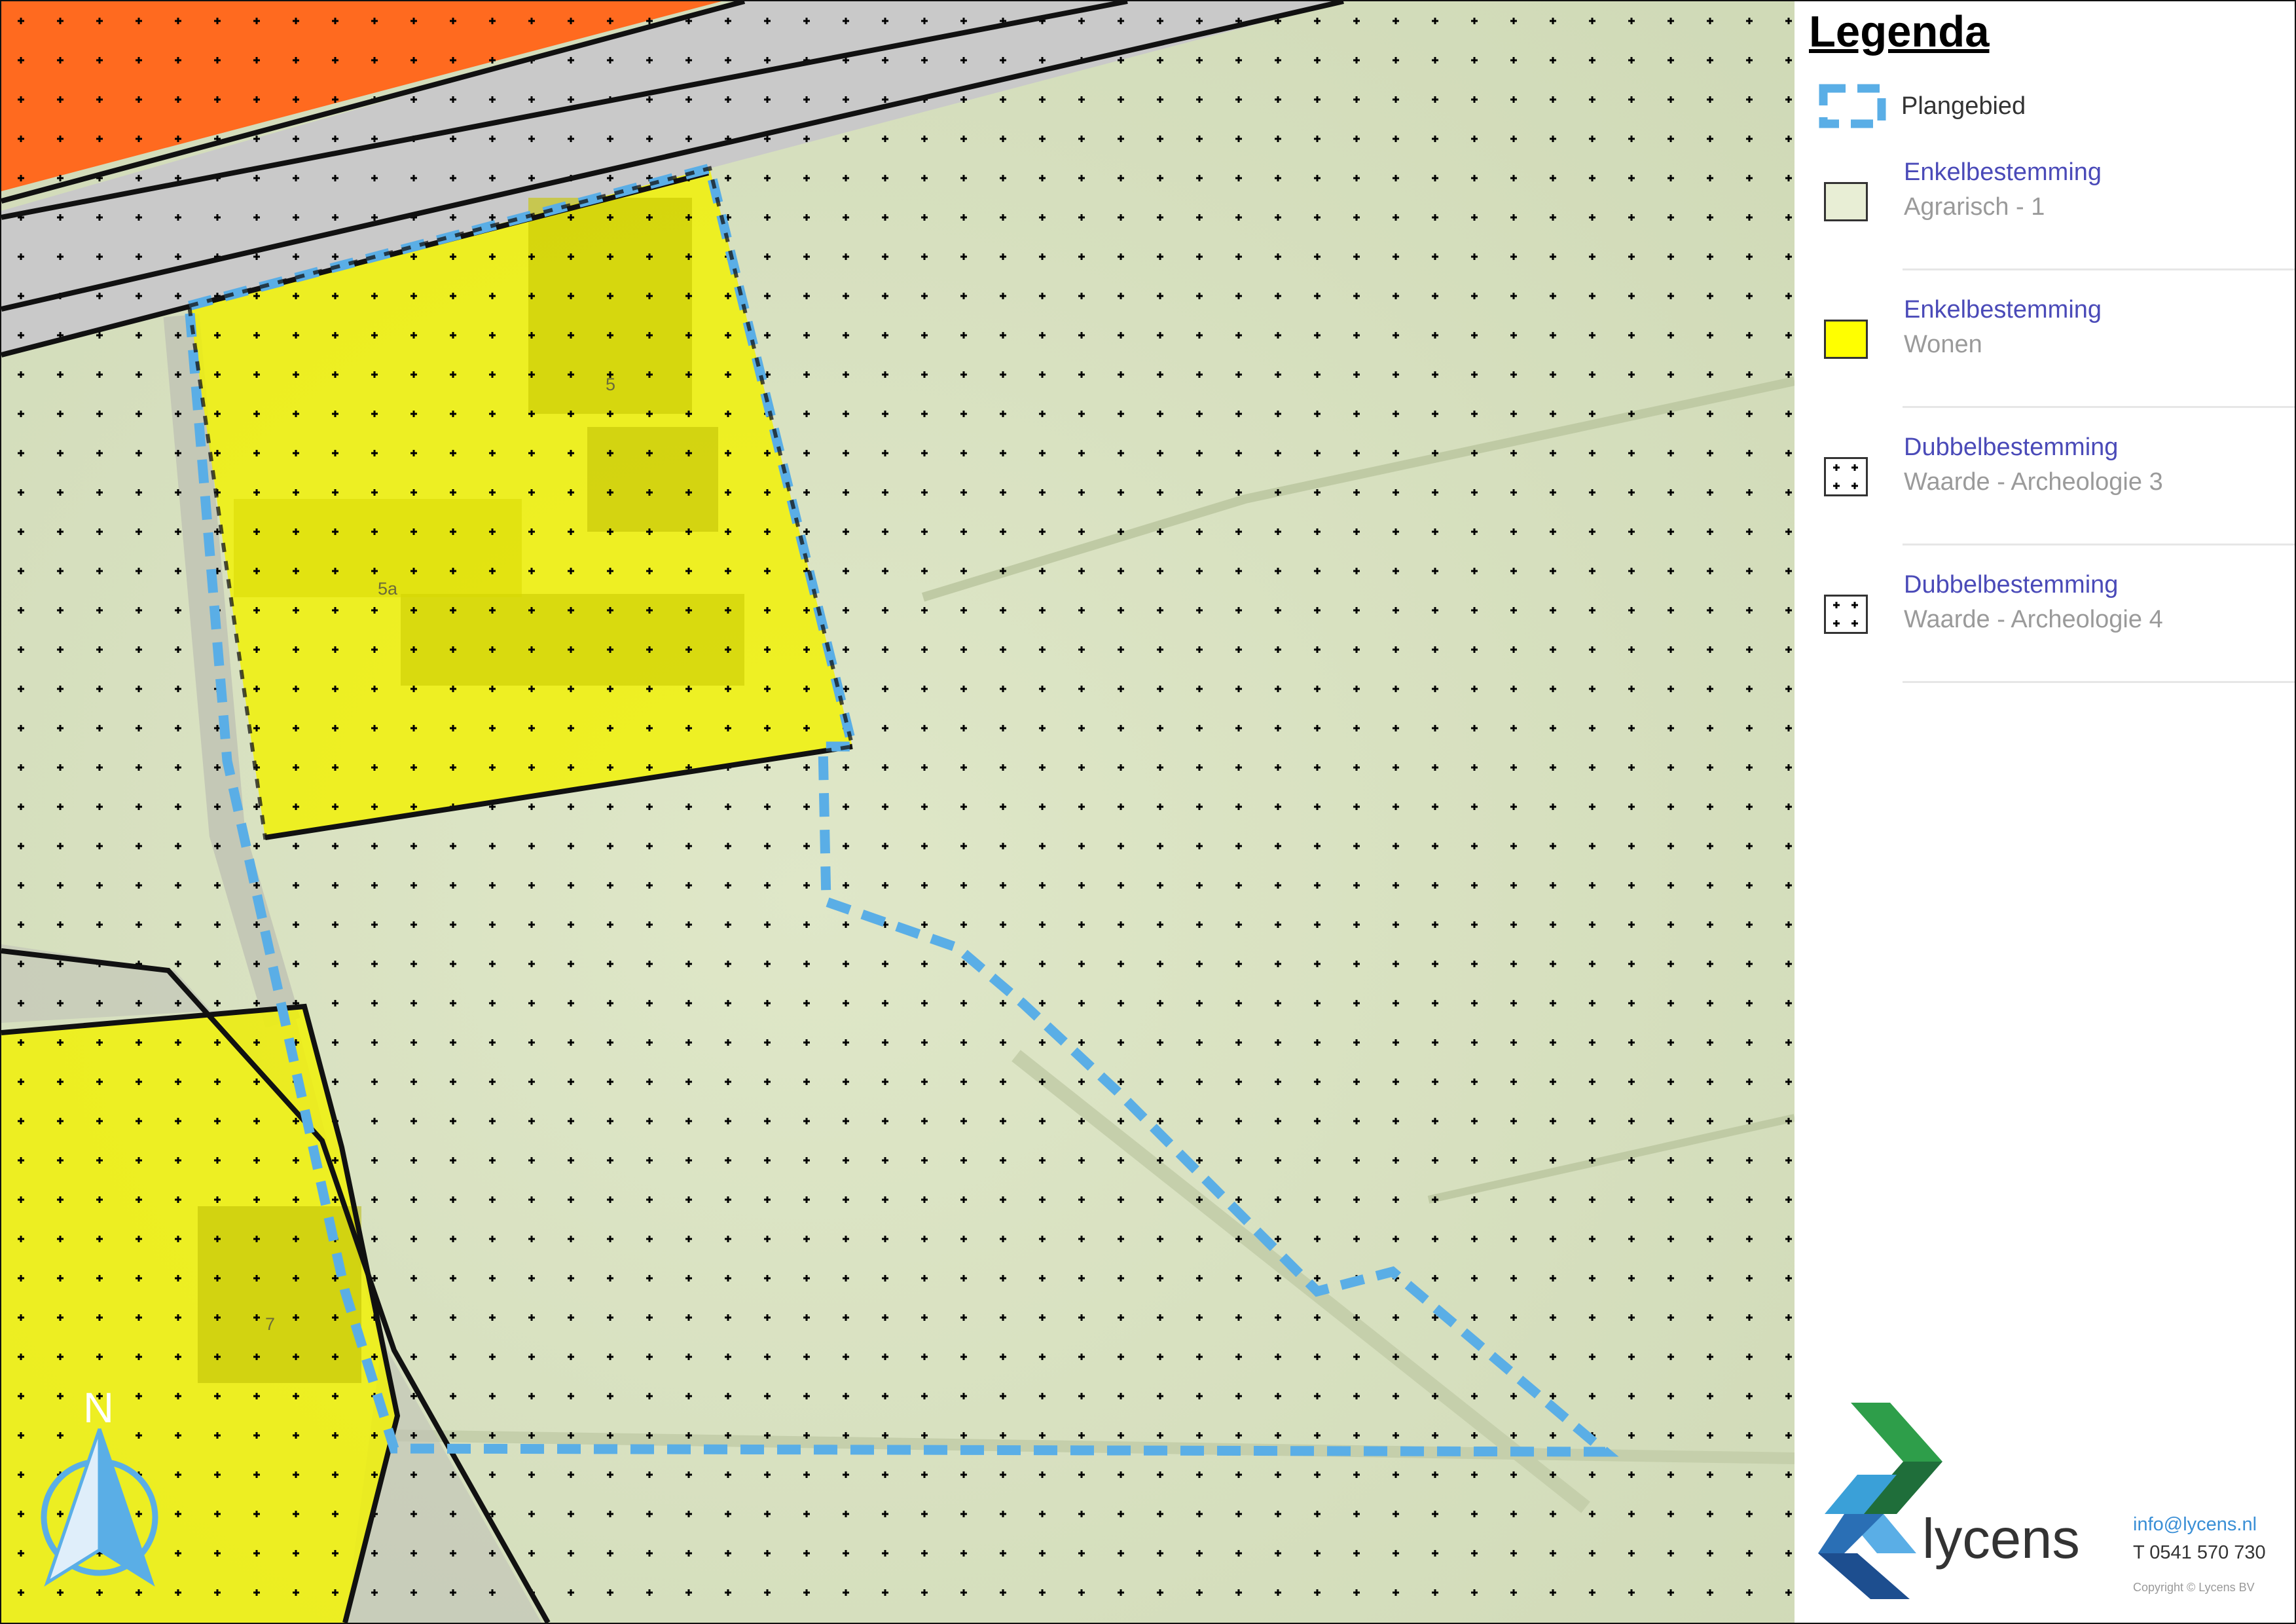 The width and height of the screenshot is (2296, 1624). I want to click on north-label: N, so click(98, 1407).